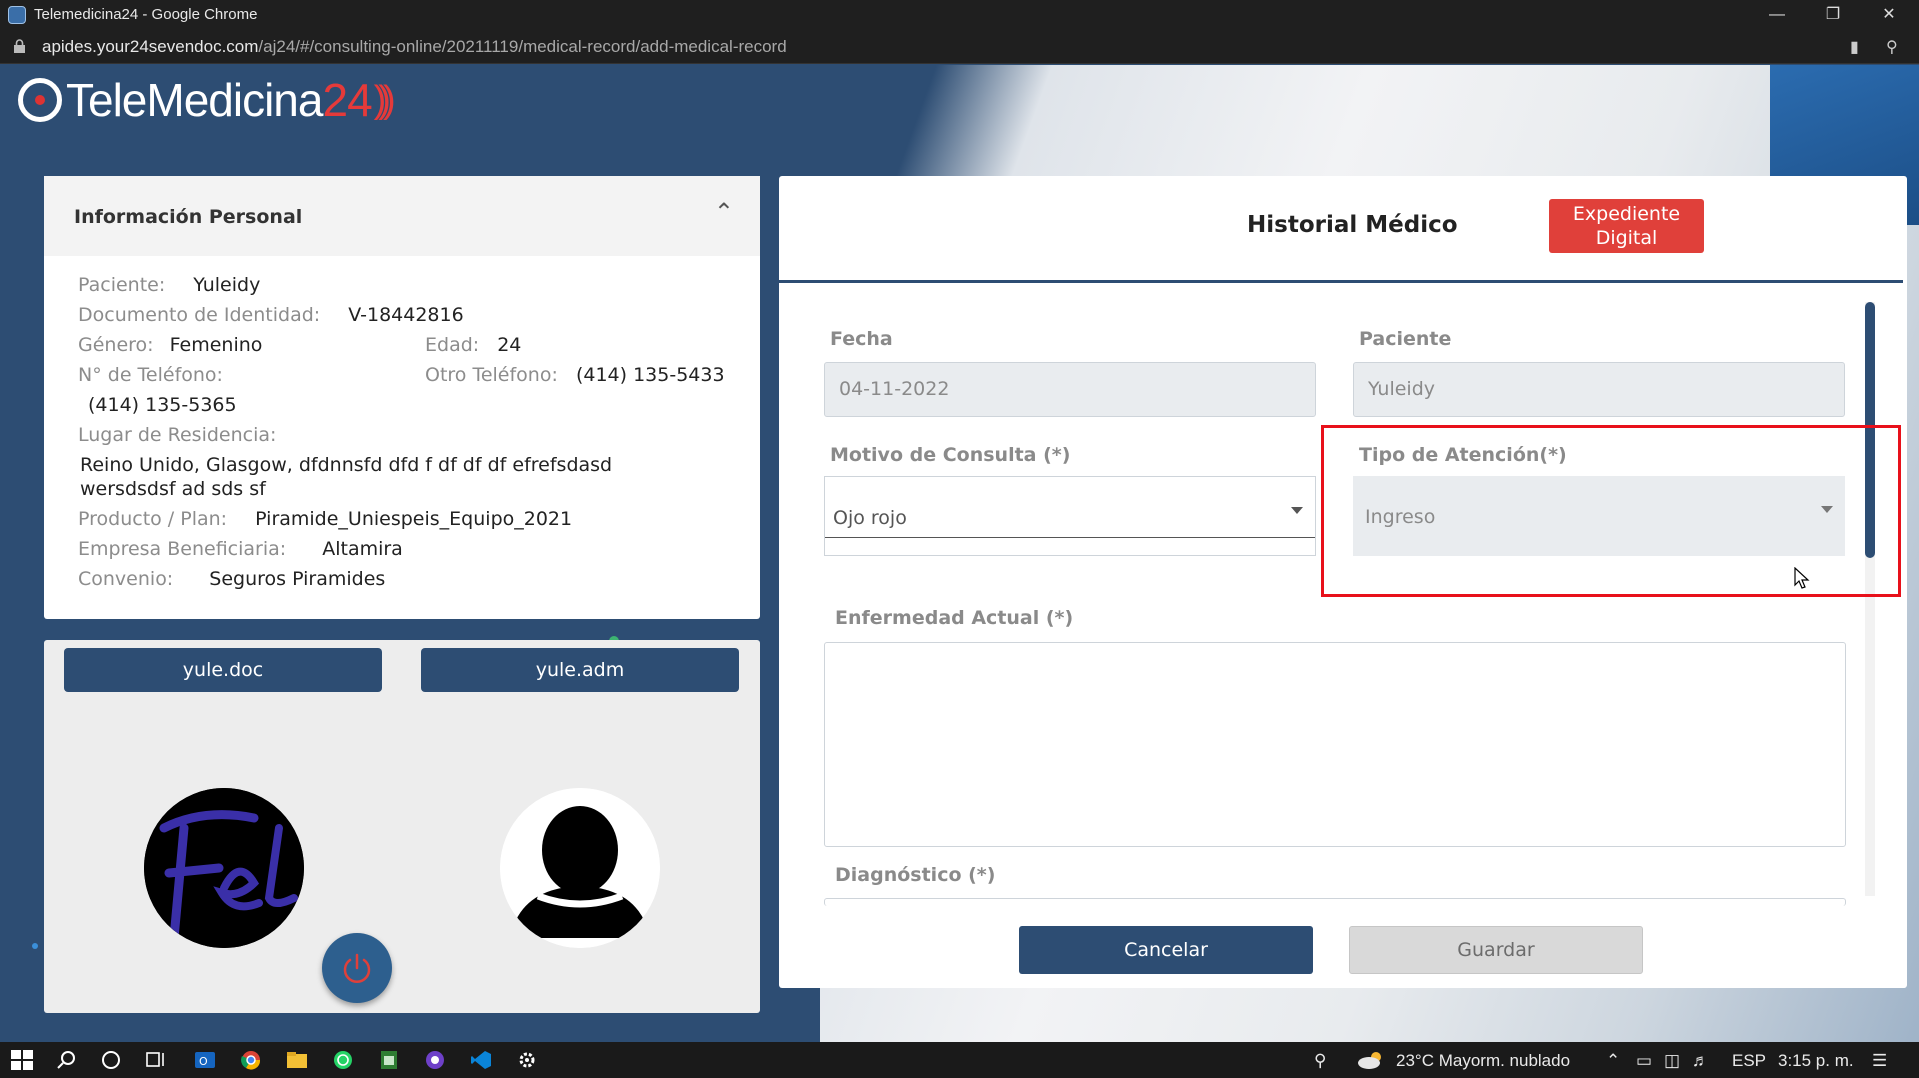 The width and height of the screenshot is (1919, 1078). What do you see at coordinates (177, 435) in the screenshot?
I see `residence-label: Lugar de Residencia:` at bounding box center [177, 435].